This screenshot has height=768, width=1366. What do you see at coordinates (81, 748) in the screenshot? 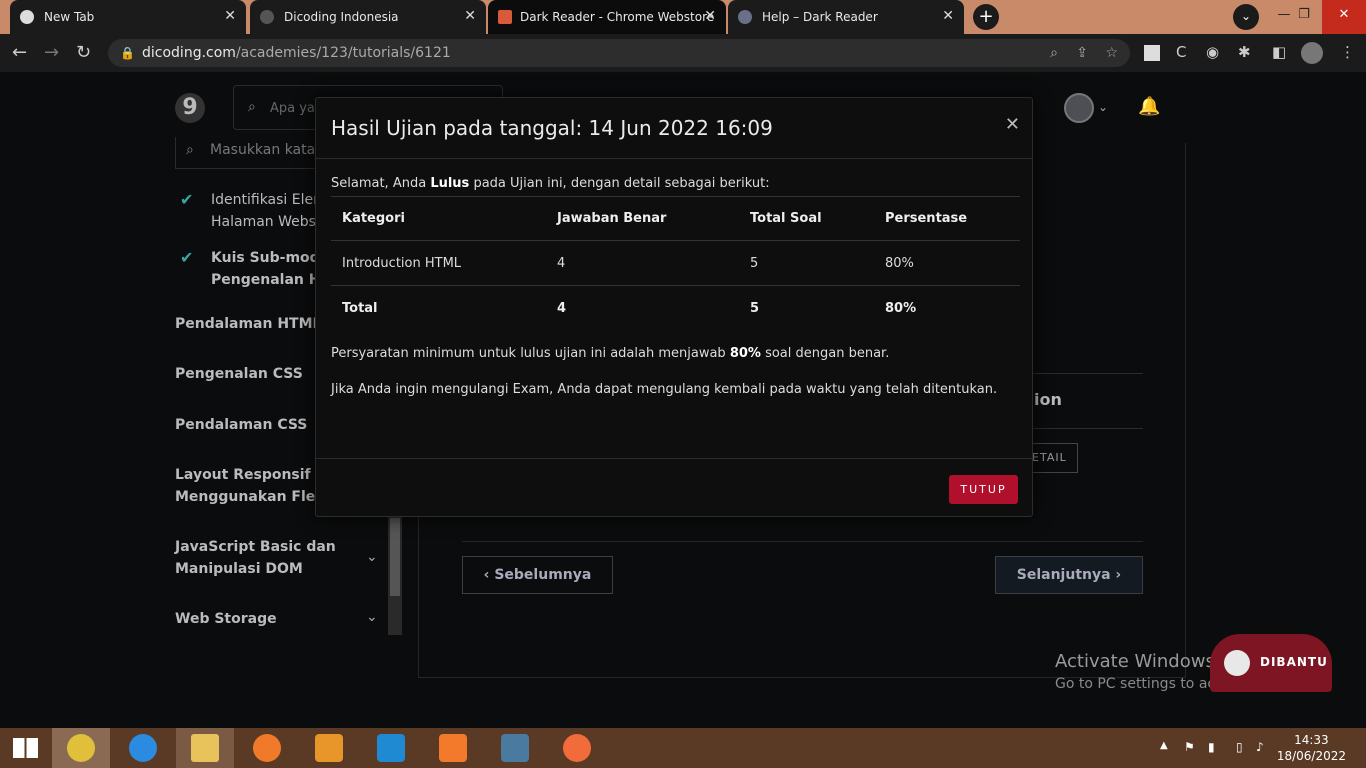
I see `taskbar-chrome` at bounding box center [81, 748].